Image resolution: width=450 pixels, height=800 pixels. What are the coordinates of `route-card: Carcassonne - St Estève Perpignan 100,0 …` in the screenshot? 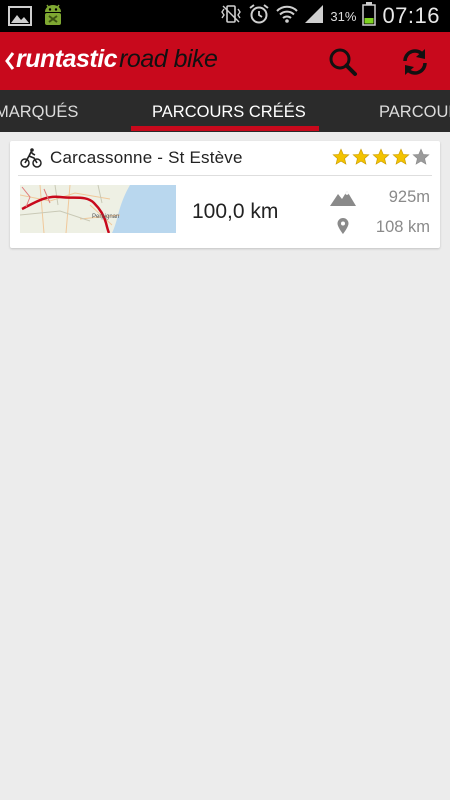 It's located at (225, 194).